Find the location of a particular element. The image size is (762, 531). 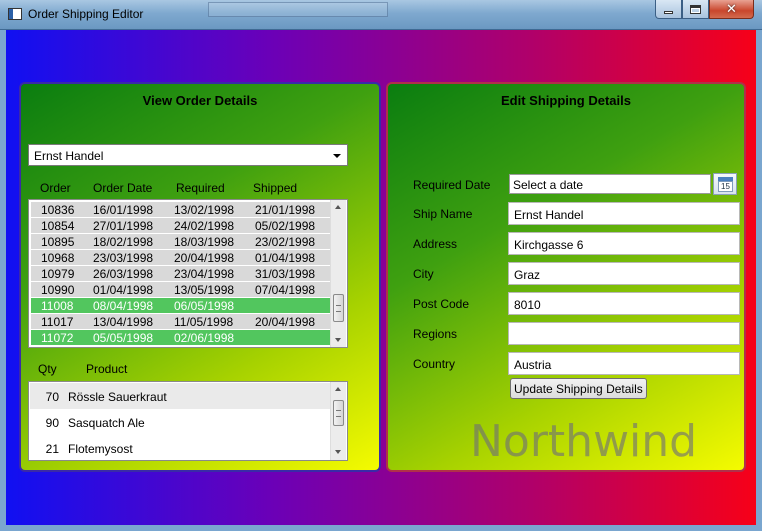

country-value: Austria is located at coordinates (533, 365).